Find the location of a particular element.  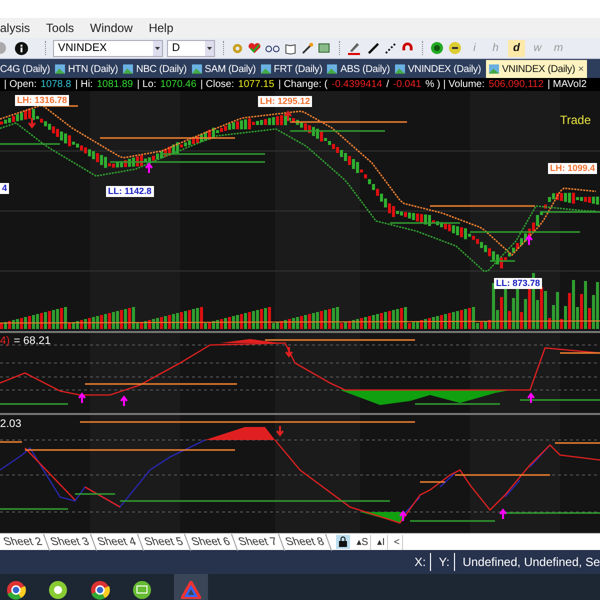

menu-item: Help is located at coordinates (161, 28).